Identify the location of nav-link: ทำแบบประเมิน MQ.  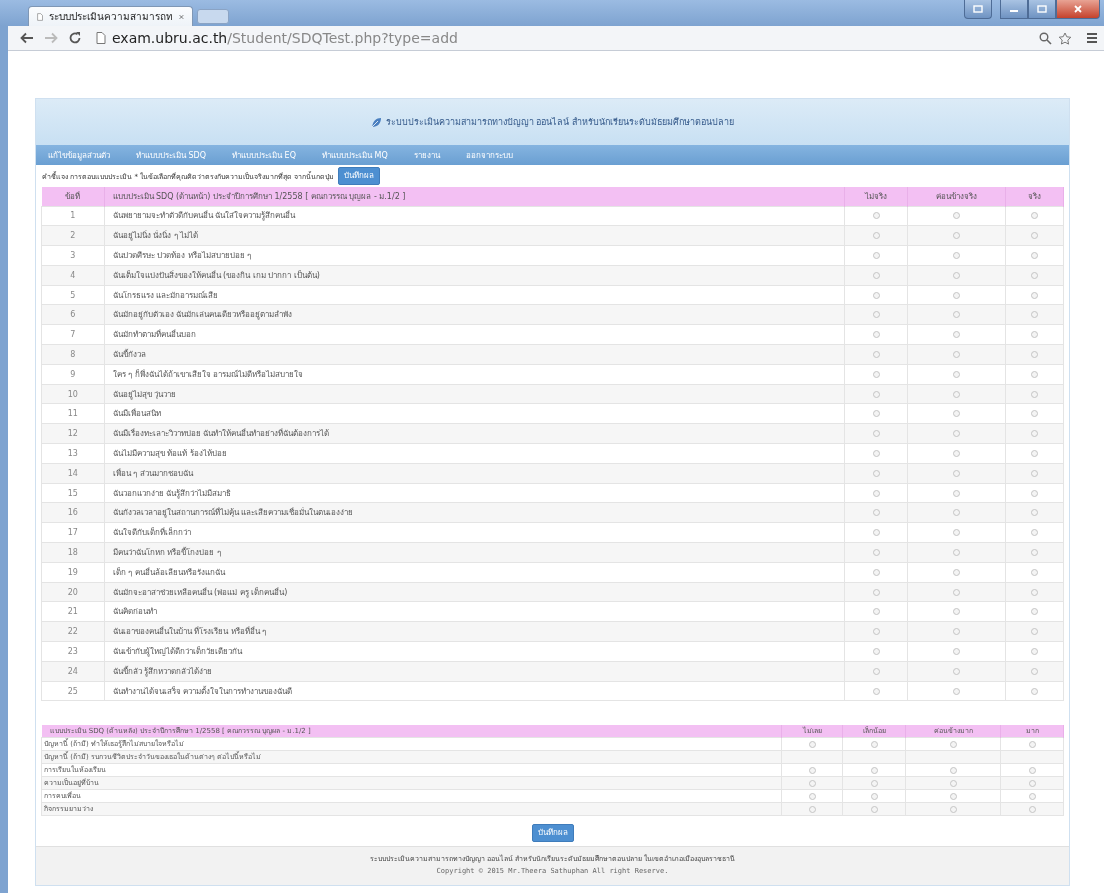
(355, 155).